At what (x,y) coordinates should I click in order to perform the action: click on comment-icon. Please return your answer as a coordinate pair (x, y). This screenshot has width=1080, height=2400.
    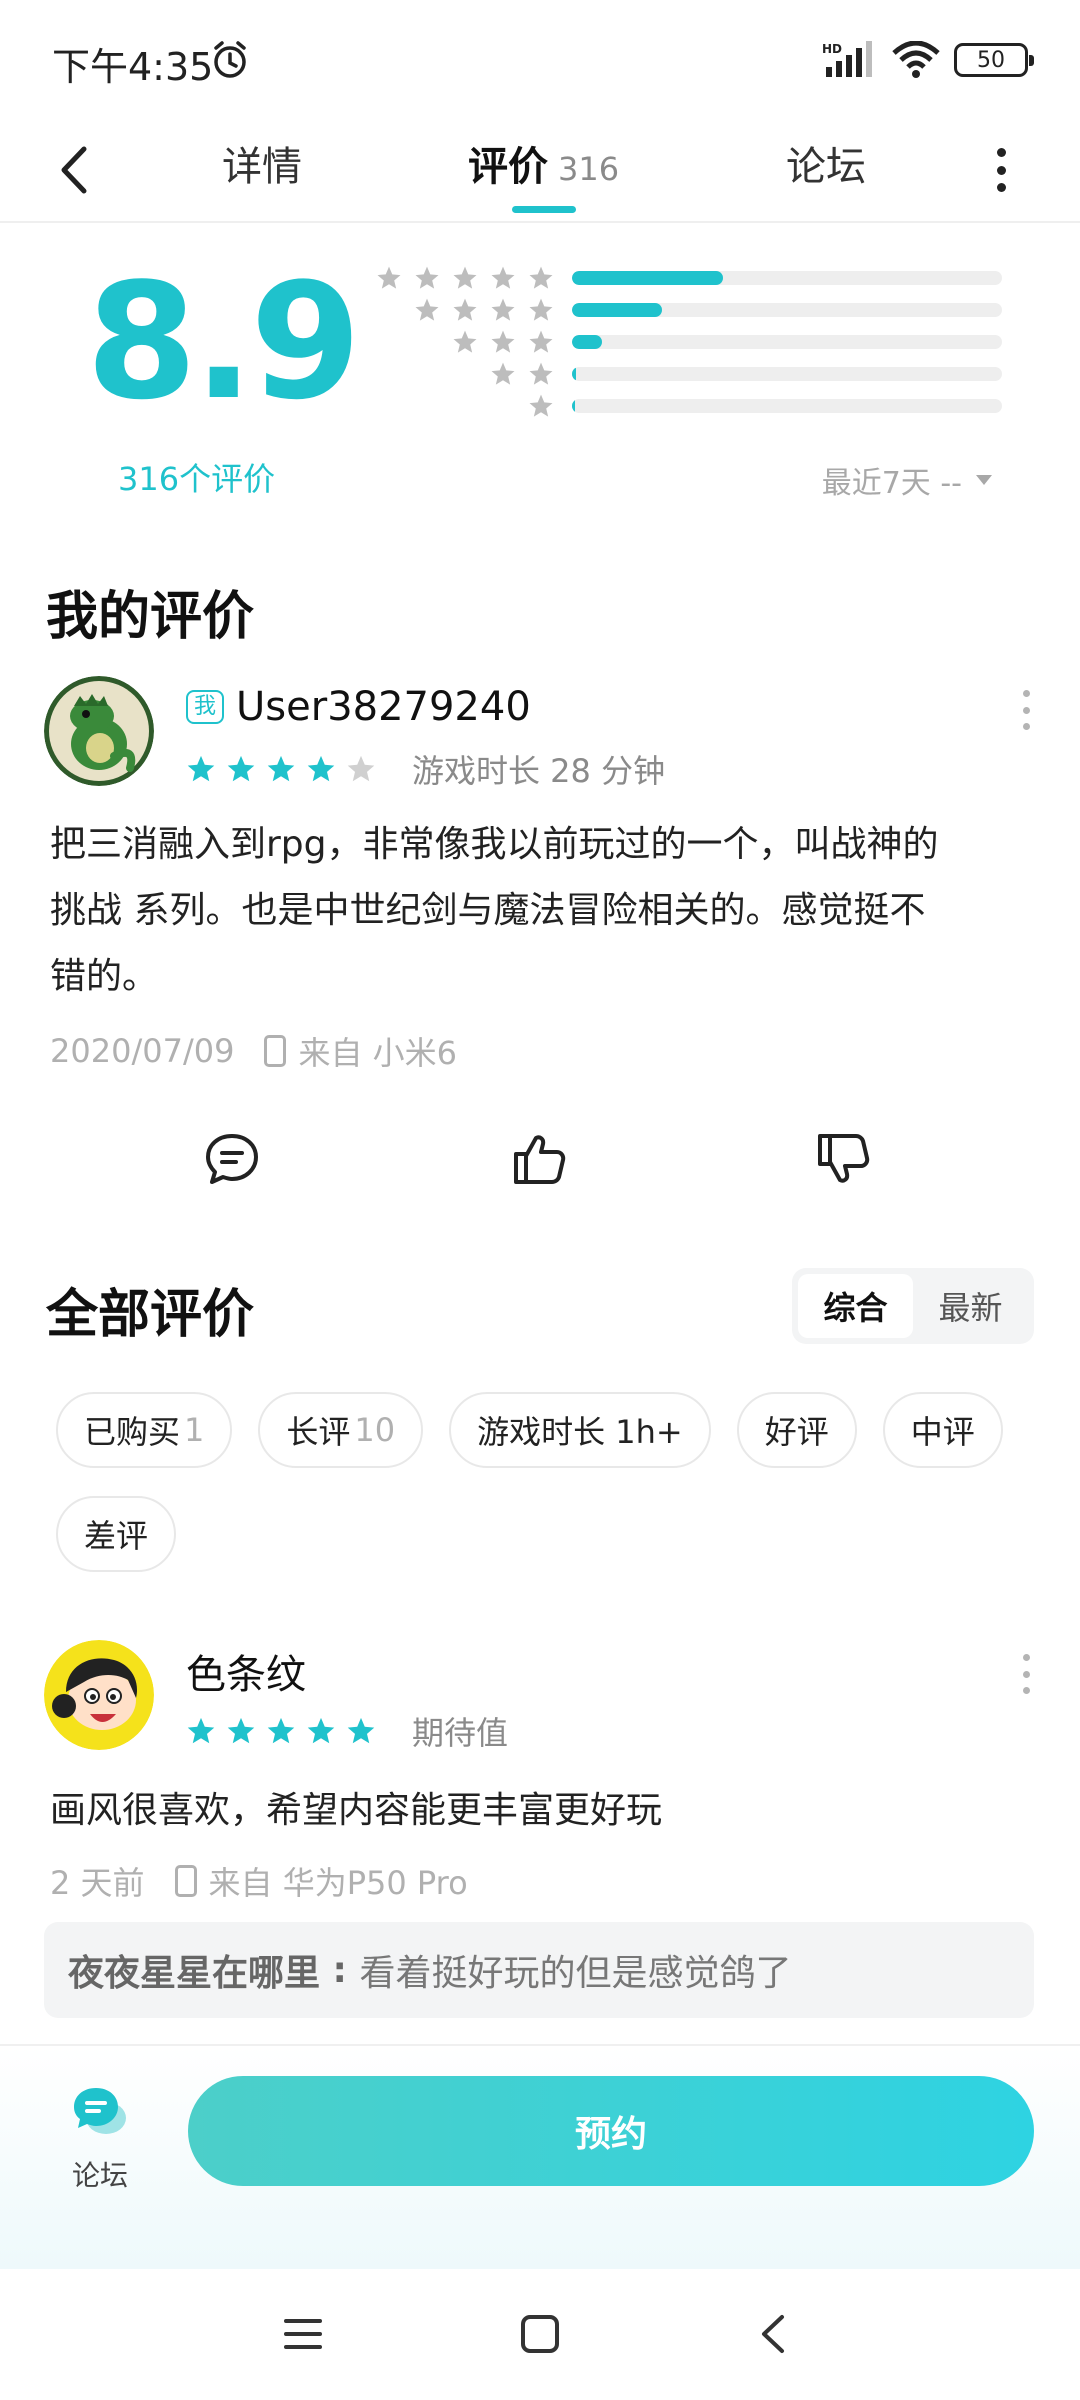
    Looking at the image, I should click on (232, 1159).